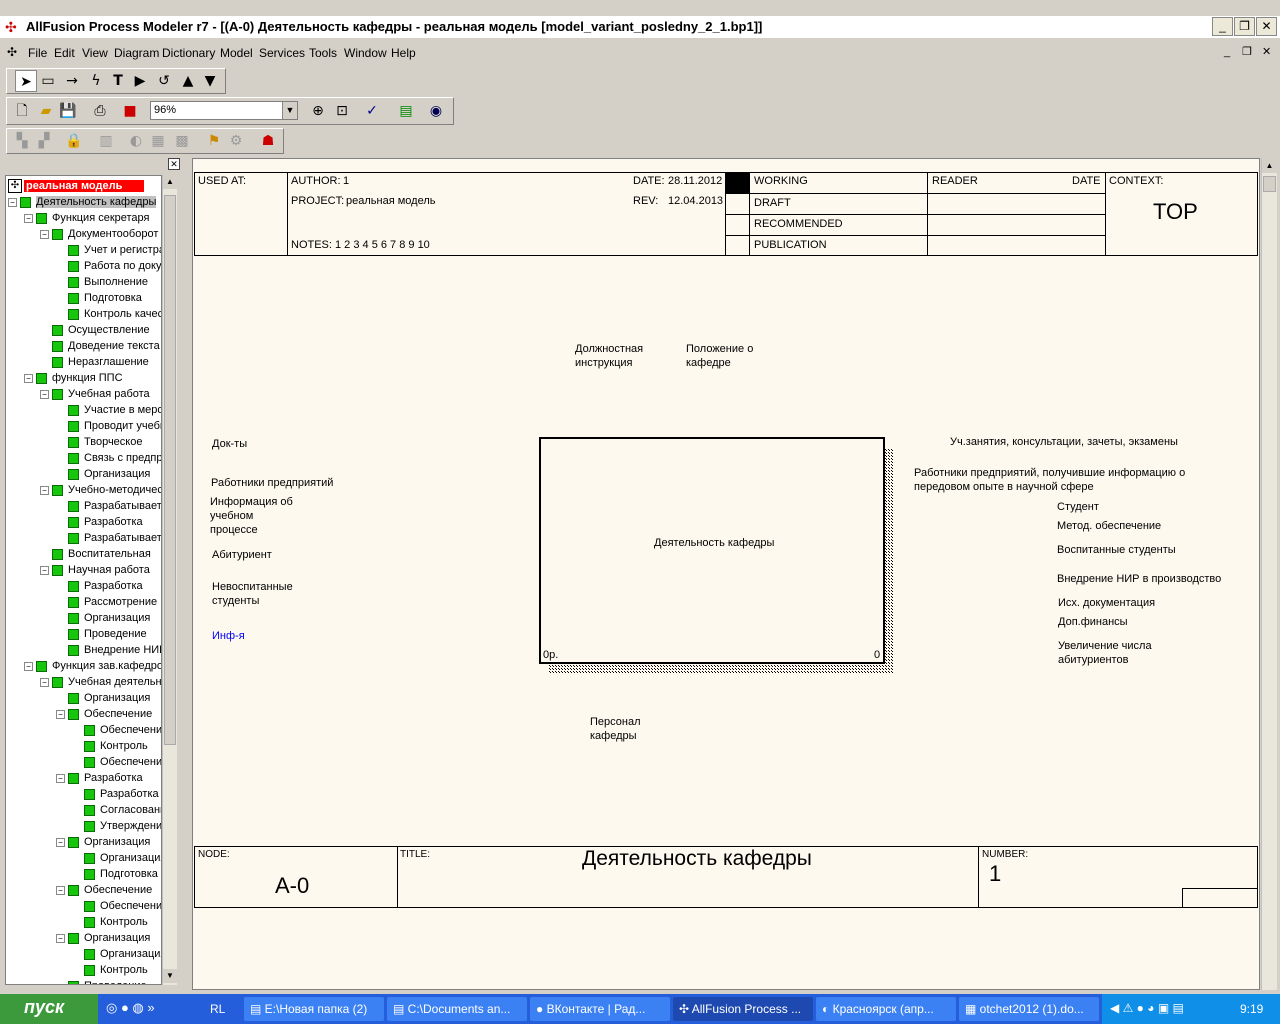  I want to click on explorer-scrollbar: ▲ ▼, so click(169, 580).